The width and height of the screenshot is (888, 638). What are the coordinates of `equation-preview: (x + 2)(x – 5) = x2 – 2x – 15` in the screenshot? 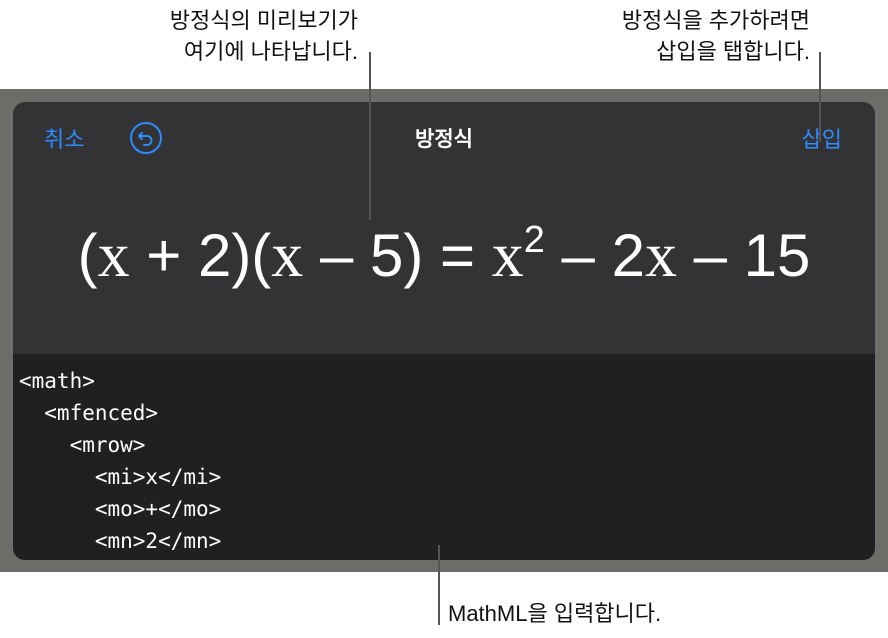 It's located at (444, 255).